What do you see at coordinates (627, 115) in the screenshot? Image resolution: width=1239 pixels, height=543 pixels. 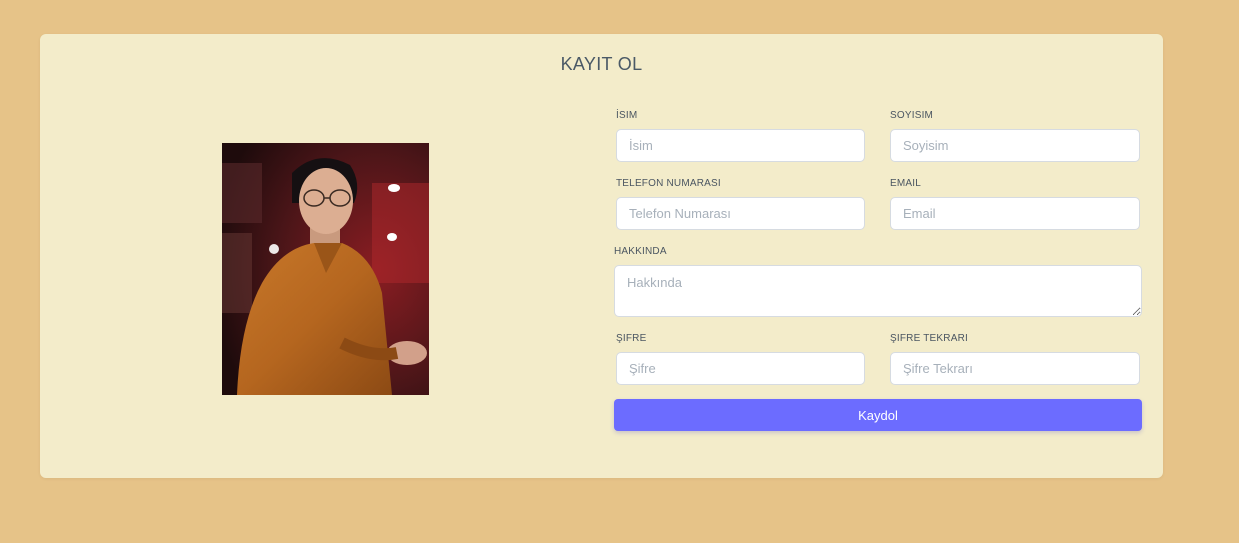 I see `isim-label: İSIM` at bounding box center [627, 115].